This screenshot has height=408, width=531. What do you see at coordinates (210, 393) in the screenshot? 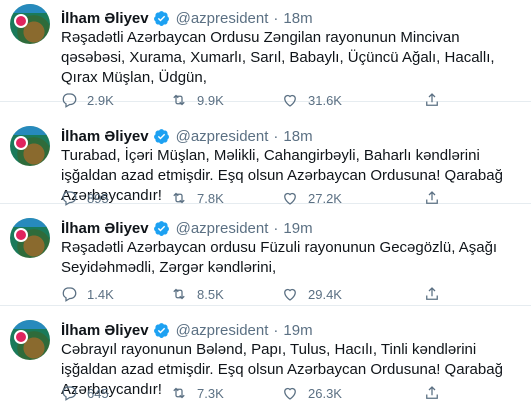
I see `retweet-count: 7.3K` at bounding box center [210, 393].